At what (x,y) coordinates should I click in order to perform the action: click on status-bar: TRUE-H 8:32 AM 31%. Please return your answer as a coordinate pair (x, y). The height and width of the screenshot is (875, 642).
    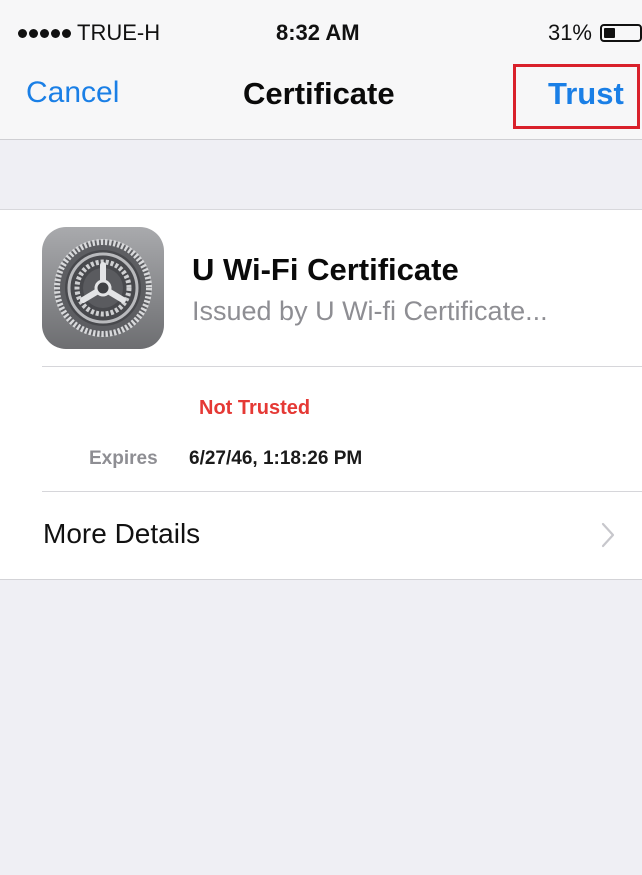
    Looking at the image, I should click on (321, 31).